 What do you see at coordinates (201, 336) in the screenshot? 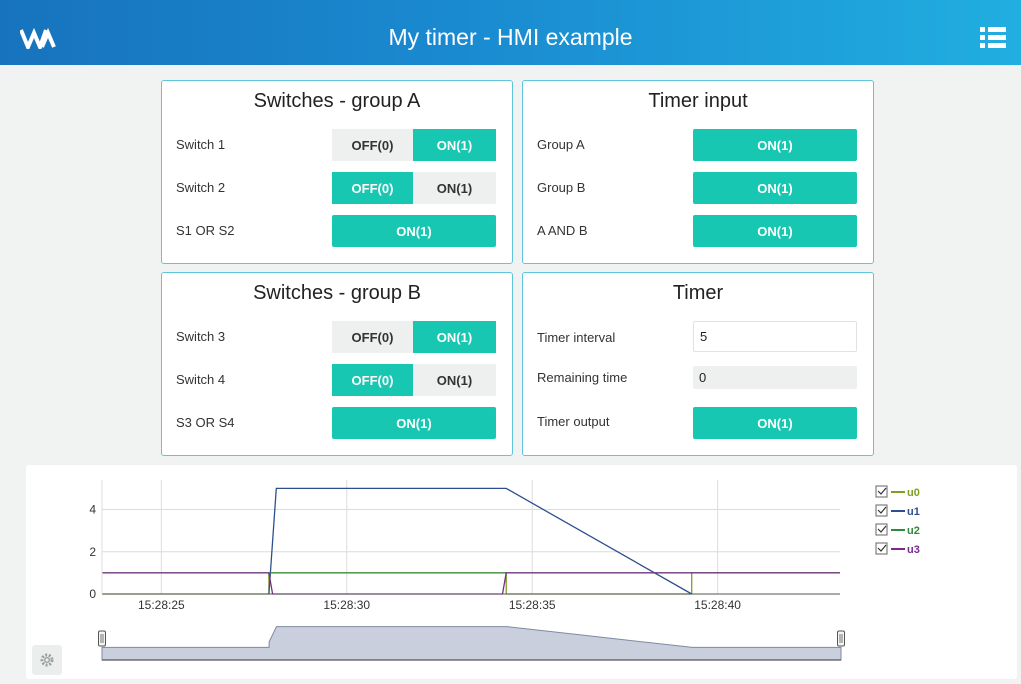
I see `switch-3-label: Switch 3` at bounding box center [201, 336].